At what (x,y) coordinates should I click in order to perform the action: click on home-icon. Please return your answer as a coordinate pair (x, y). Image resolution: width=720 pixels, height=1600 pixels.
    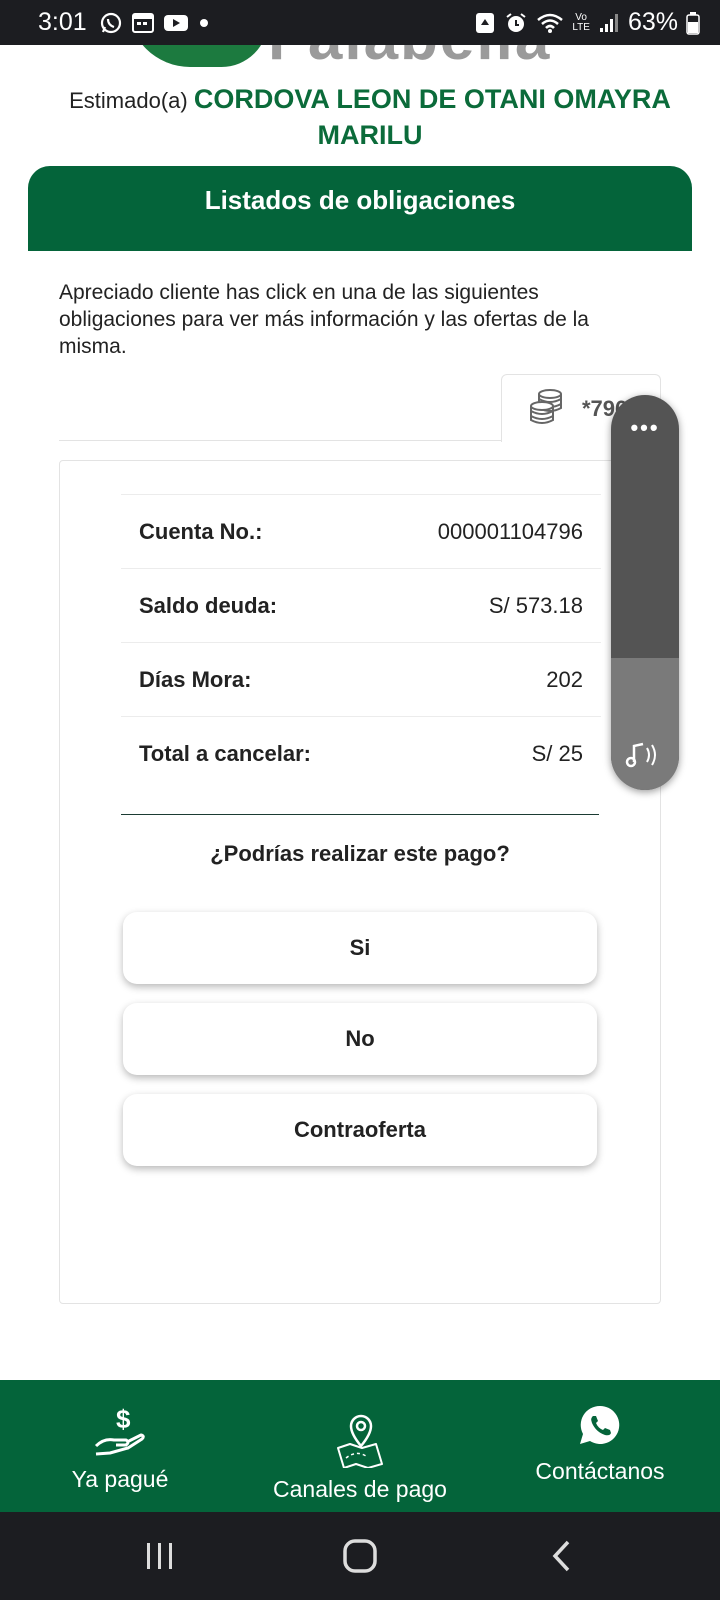
    Looking at the image, I should click on (360, 1556).